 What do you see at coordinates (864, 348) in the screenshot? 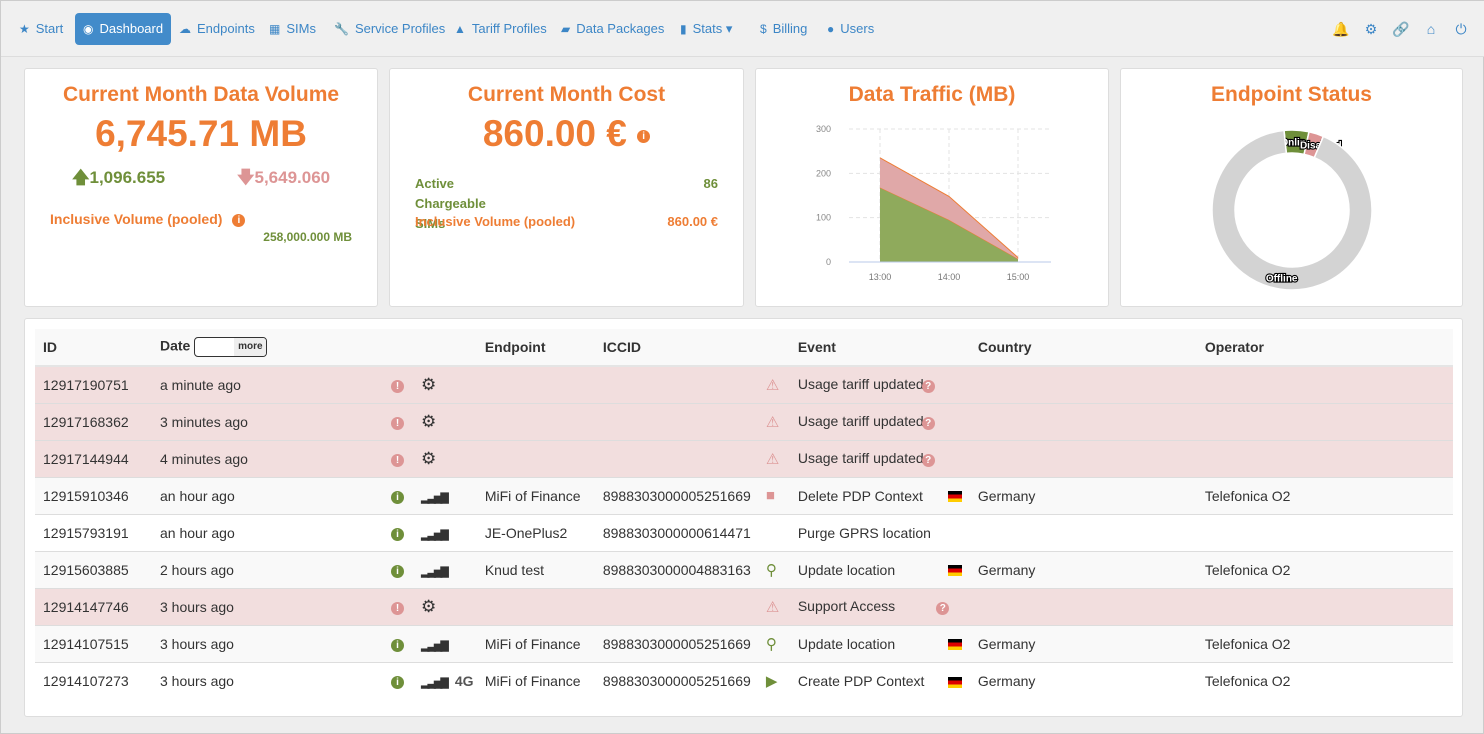
I see `col-event: Event` at bounding box center [864, 348].